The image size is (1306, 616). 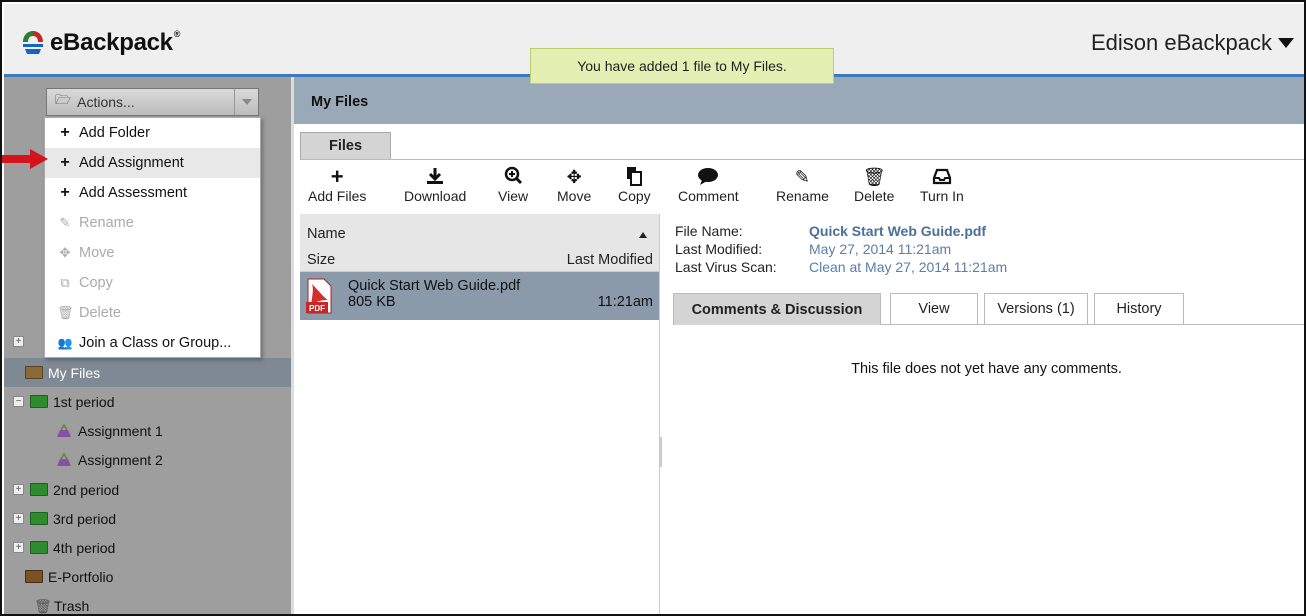 I want to click on sidebar-item-assignment-2: Assignment 2, so click(x=147, y=459).